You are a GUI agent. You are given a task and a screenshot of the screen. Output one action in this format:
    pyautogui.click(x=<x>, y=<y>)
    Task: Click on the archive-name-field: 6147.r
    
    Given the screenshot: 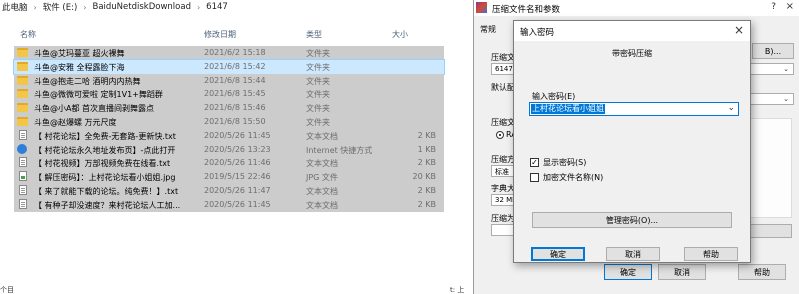 What is the action you would take?
    pyautogui.click(x=503, y=69)
    